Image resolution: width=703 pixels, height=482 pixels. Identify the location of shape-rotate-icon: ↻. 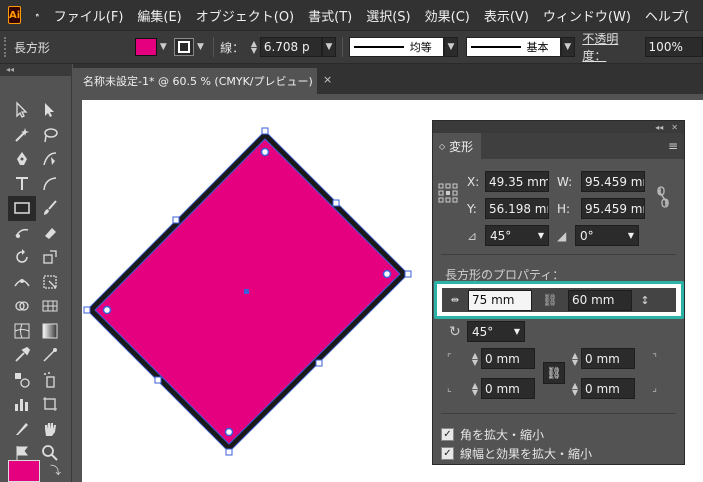
(455, 331).